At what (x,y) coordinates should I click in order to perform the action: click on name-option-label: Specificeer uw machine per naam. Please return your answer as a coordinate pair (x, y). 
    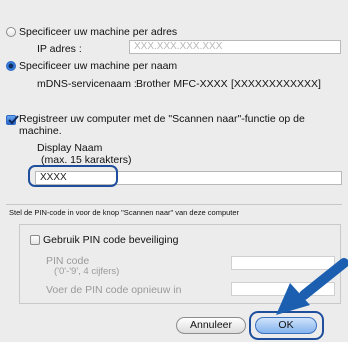
    Looking at the image, I should click on (98, 66).